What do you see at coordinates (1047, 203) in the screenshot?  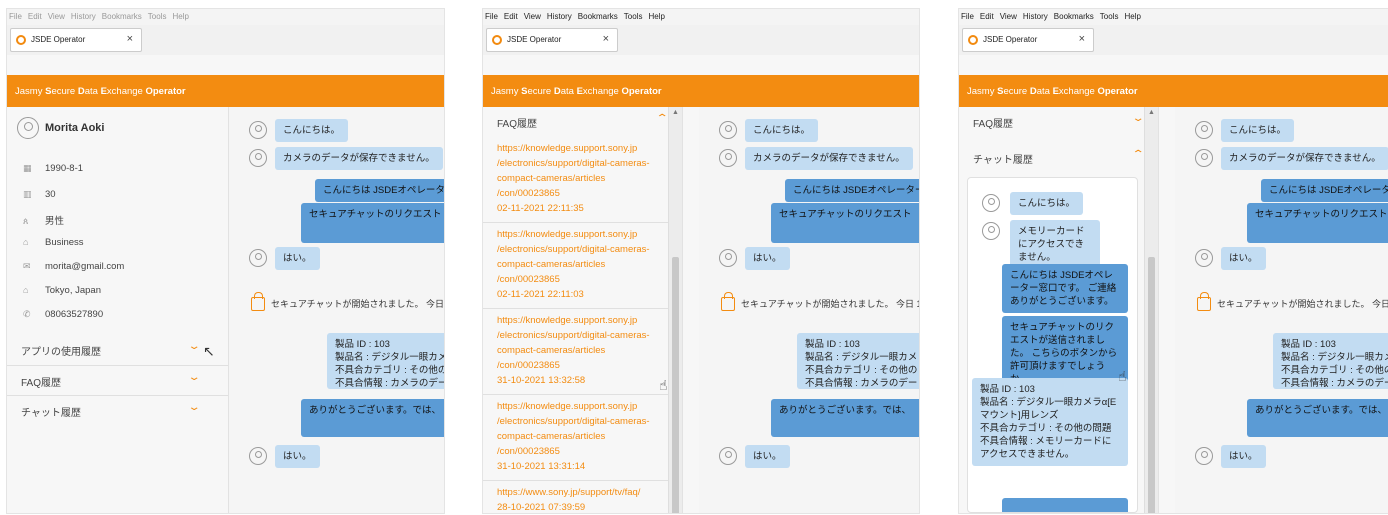 I see `history-message: こんにちは。` at bounding box center [1047, 203].